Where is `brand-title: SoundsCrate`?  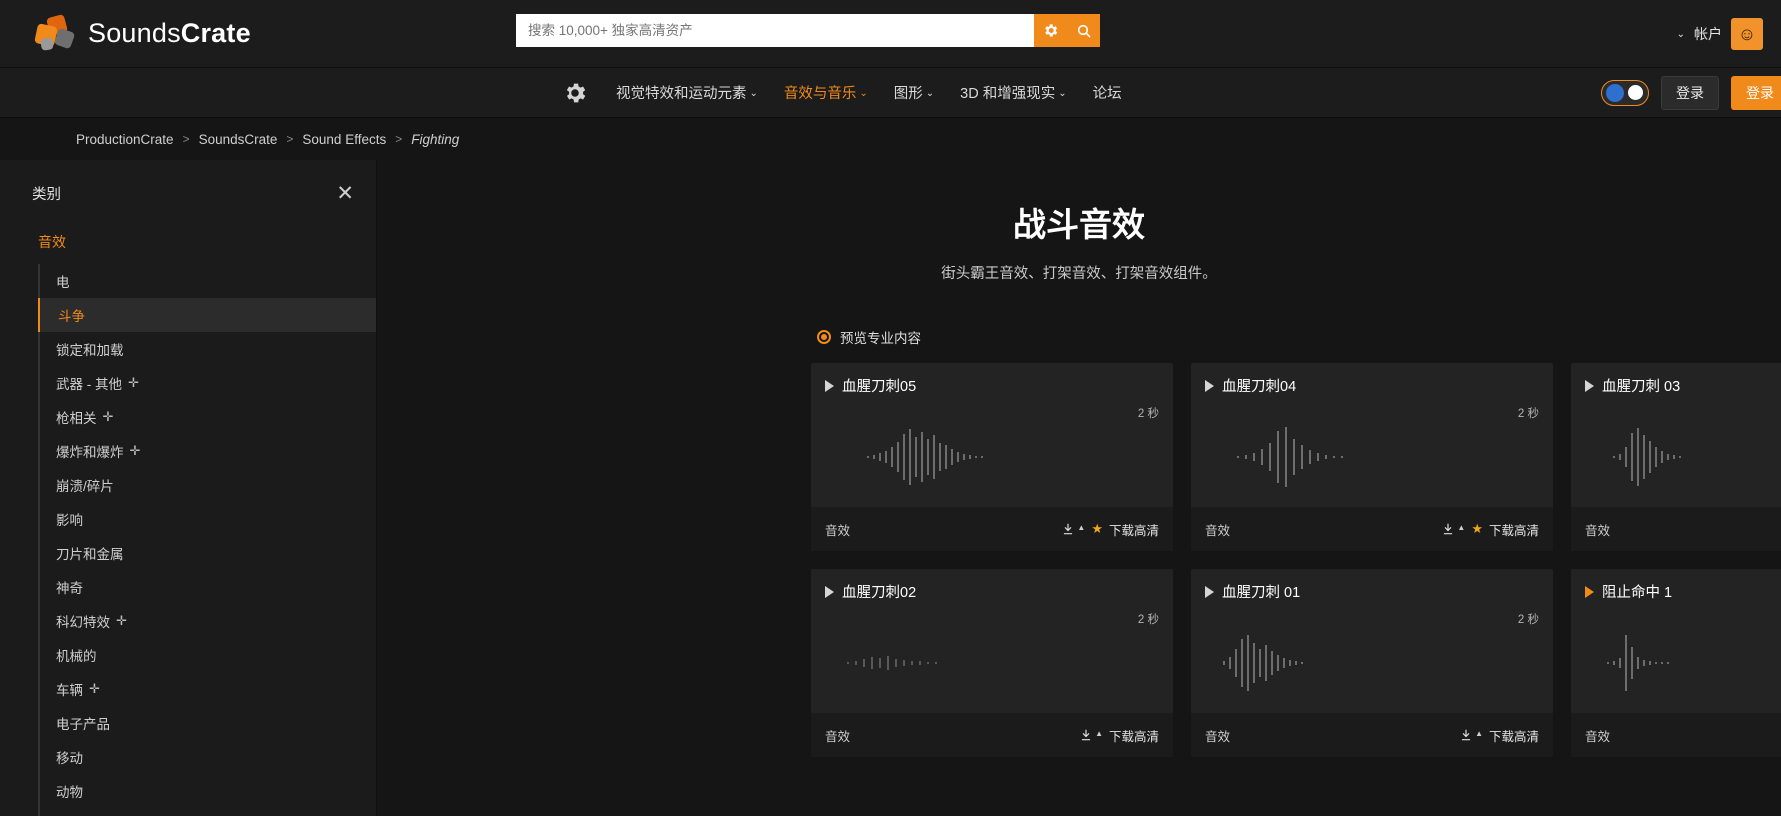 brand-title: SoundsCrate is located at coordinates (169, 33).